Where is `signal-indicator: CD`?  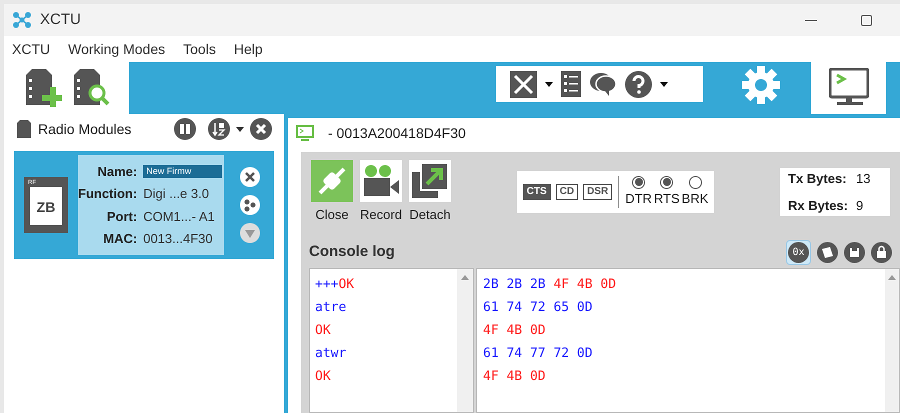 signal-indicator: CD is located at coordinates (567, 192).